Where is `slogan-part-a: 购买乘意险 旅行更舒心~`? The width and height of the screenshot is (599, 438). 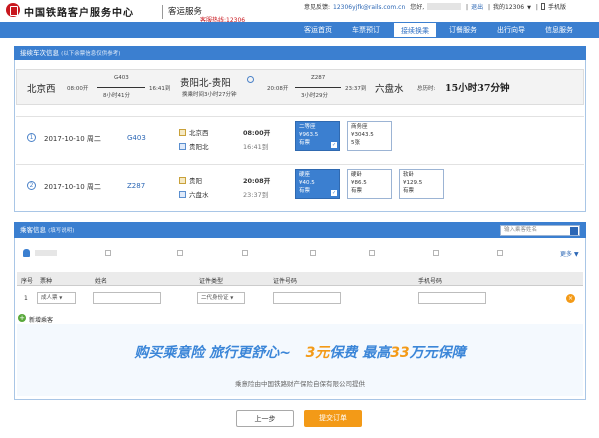
slogan-part-a: 购买乘意险 旅行更舒心~ is located at coordinates (212, 353).